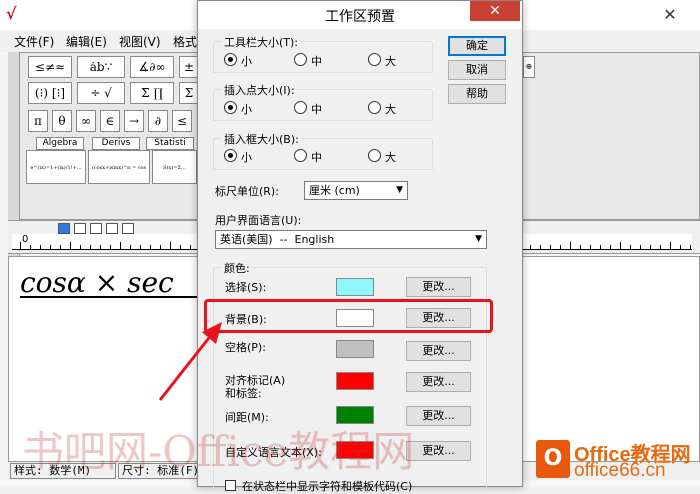  What do you see at coordinates (189, 67) in the screenshot?
I see `palette-plusminus-button: ±` at bounding box center [189, 67].